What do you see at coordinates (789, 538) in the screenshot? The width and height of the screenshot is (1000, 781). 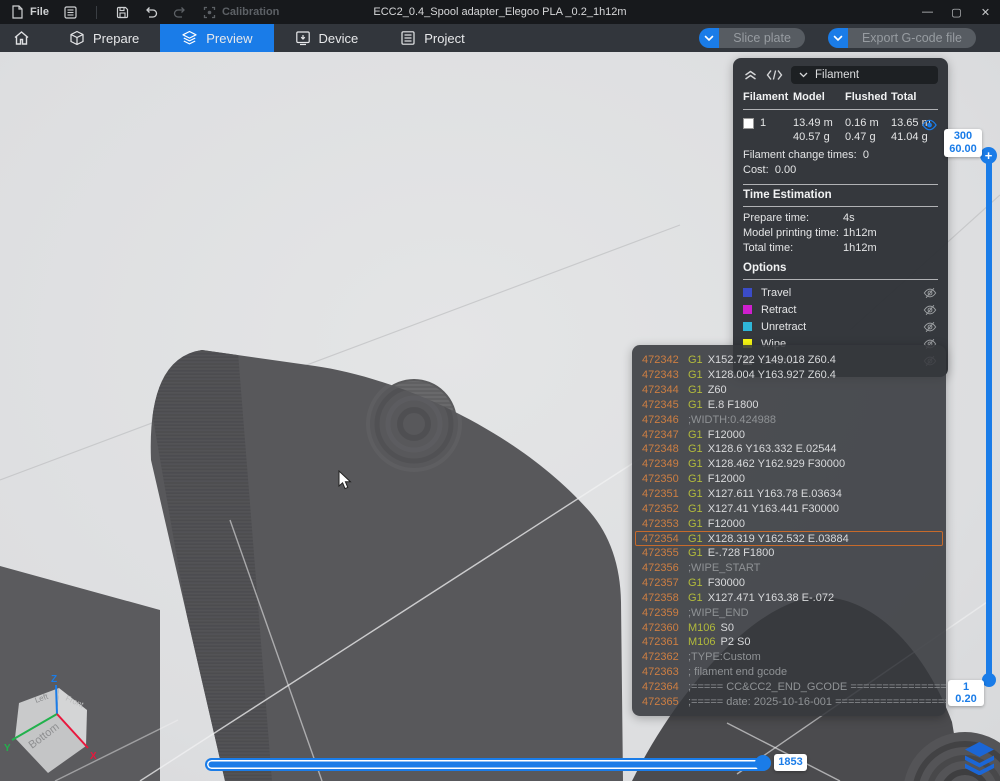 I see `gcode-line: 472354 G1 X128.319 Y162.532 E.03884` at bounding box center [789, 538].